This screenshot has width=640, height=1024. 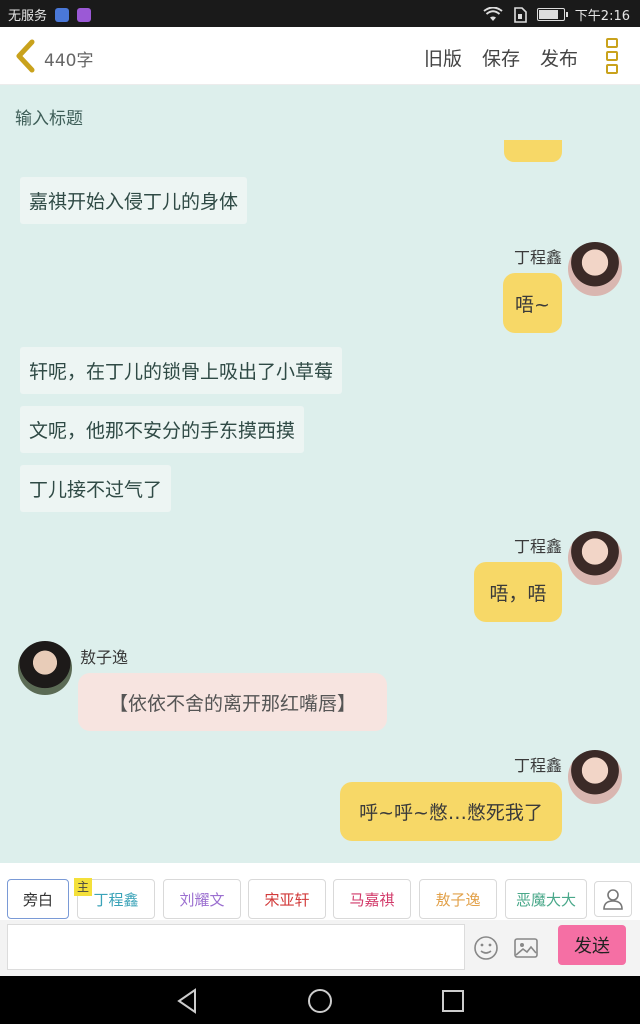 What do you see at coordinates (188, 1001) in the screenshot?
I see `back-nav-icon` at bounding box center [188, 1001].